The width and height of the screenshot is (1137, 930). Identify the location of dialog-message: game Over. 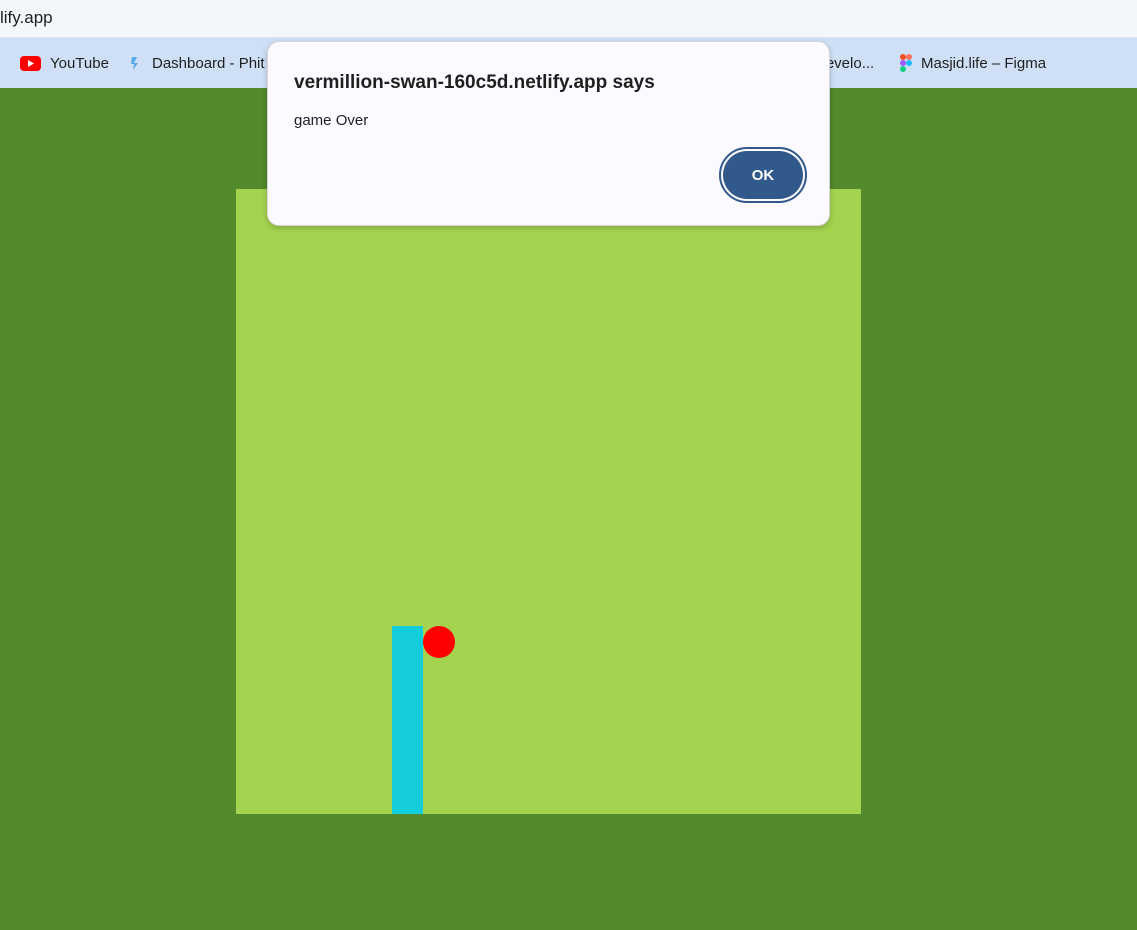
(331, 120).